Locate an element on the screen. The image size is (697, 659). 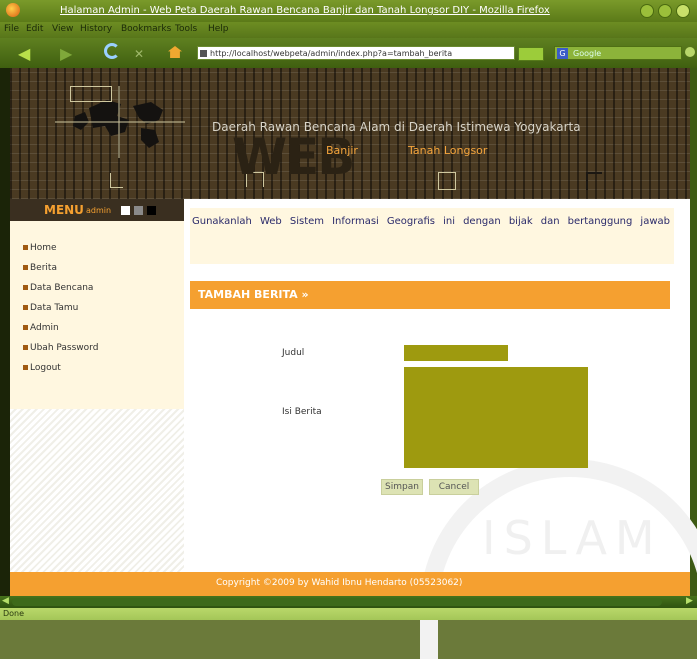
isi-berita-label: Isi Berita is located at coordinates (302, 412).